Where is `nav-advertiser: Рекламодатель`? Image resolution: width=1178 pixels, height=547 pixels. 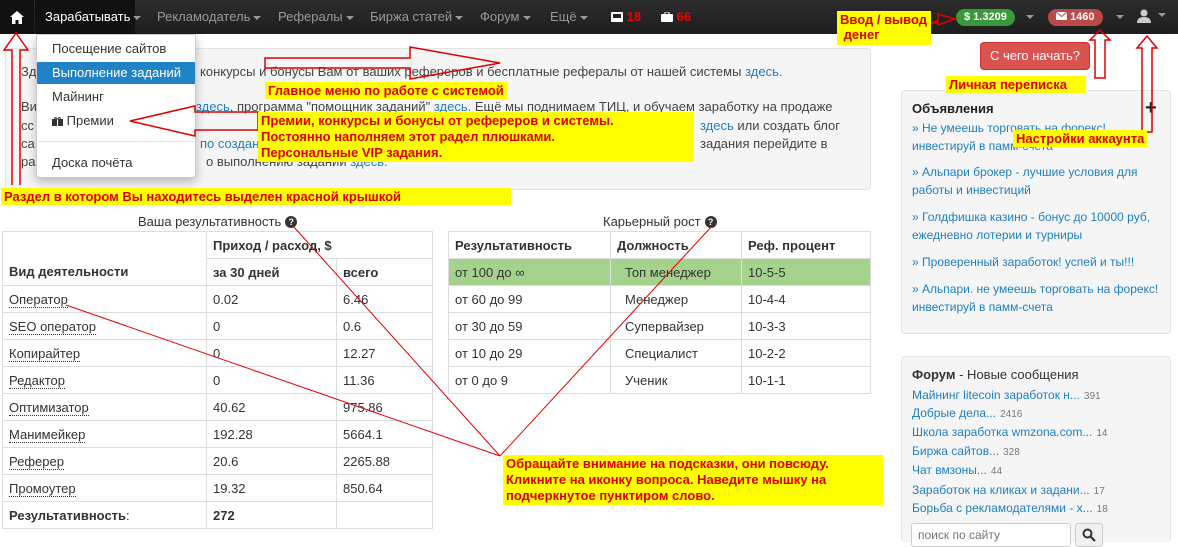
nav-advertiser: Рекламодатель is located at coordinates (209, 17).